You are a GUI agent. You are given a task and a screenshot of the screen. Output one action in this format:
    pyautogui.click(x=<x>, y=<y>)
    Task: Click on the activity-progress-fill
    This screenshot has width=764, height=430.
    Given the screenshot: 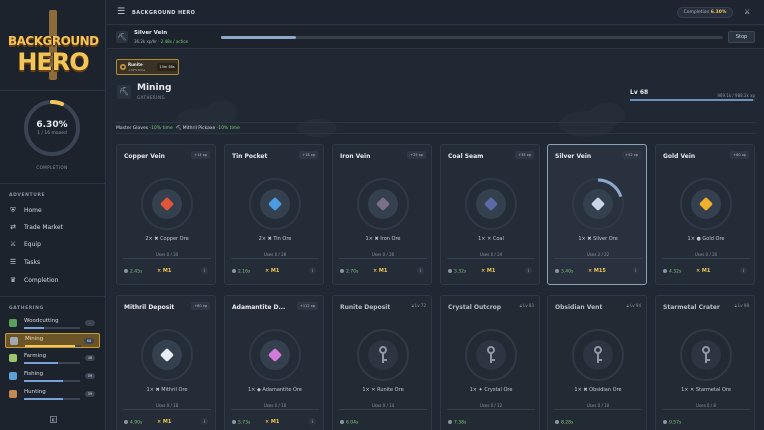 What is the action you would take?
    pyautogui.click(x=259, y=37)
    